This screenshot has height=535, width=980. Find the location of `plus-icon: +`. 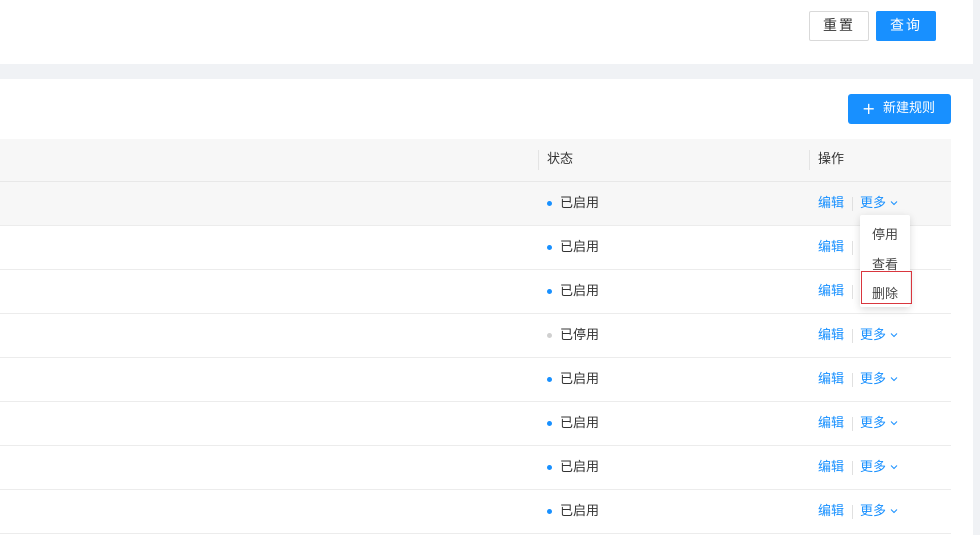

plus-icon: + is located at coordinates (869, 108).